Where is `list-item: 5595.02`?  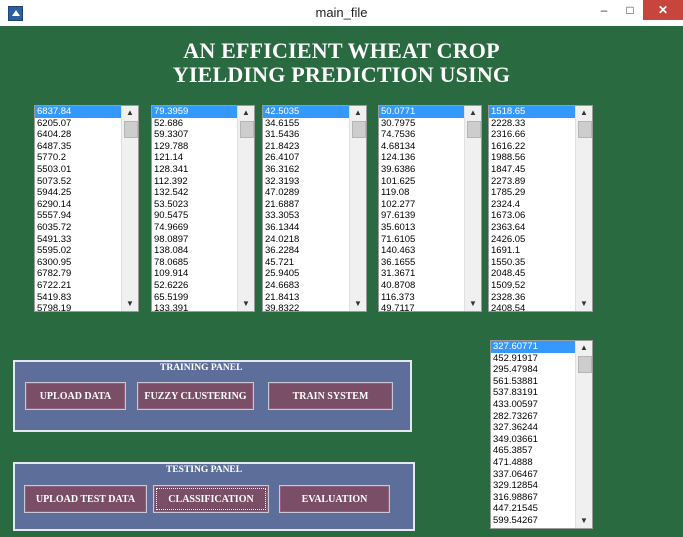
list-item: 5595.02 is located at coordinates (78, 251).